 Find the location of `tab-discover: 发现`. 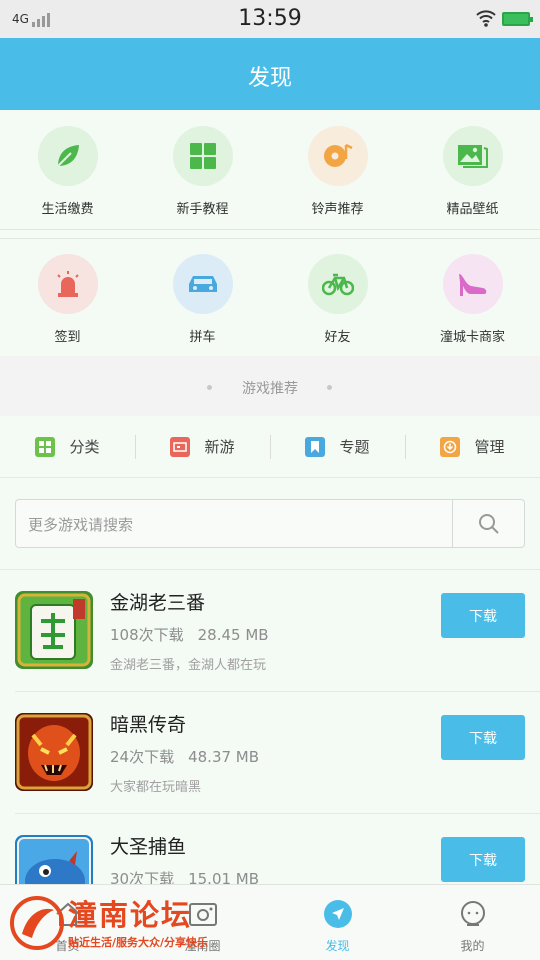

tab-discover: 发现 is located at coordinates (337, 922).